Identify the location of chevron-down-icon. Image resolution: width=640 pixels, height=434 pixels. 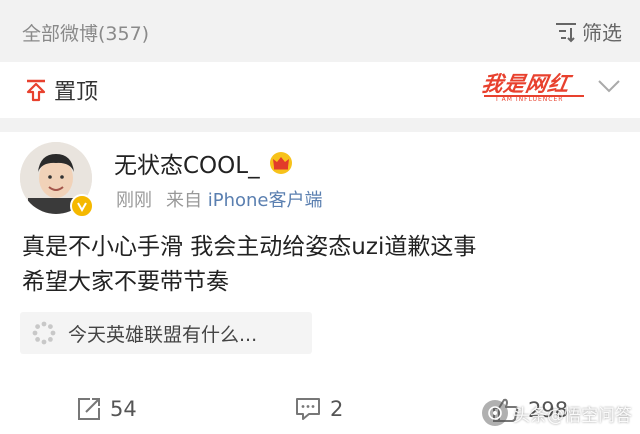
(609, 88).